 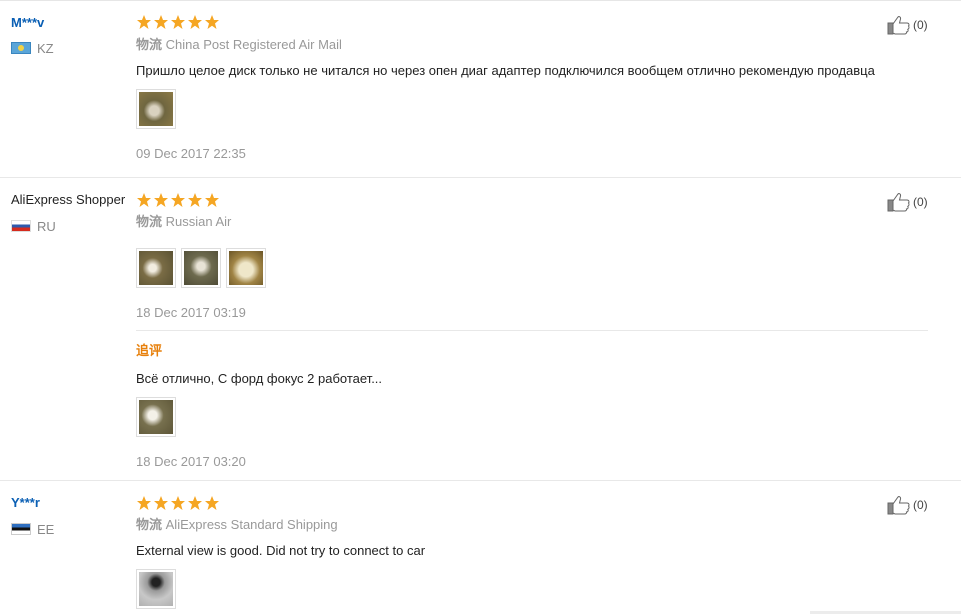 What do you see at coordinates (191, 461) in the screenshot?
I see `additional-review-date: 18 Dec 2017 03:20` at bounding box center [191, 461].